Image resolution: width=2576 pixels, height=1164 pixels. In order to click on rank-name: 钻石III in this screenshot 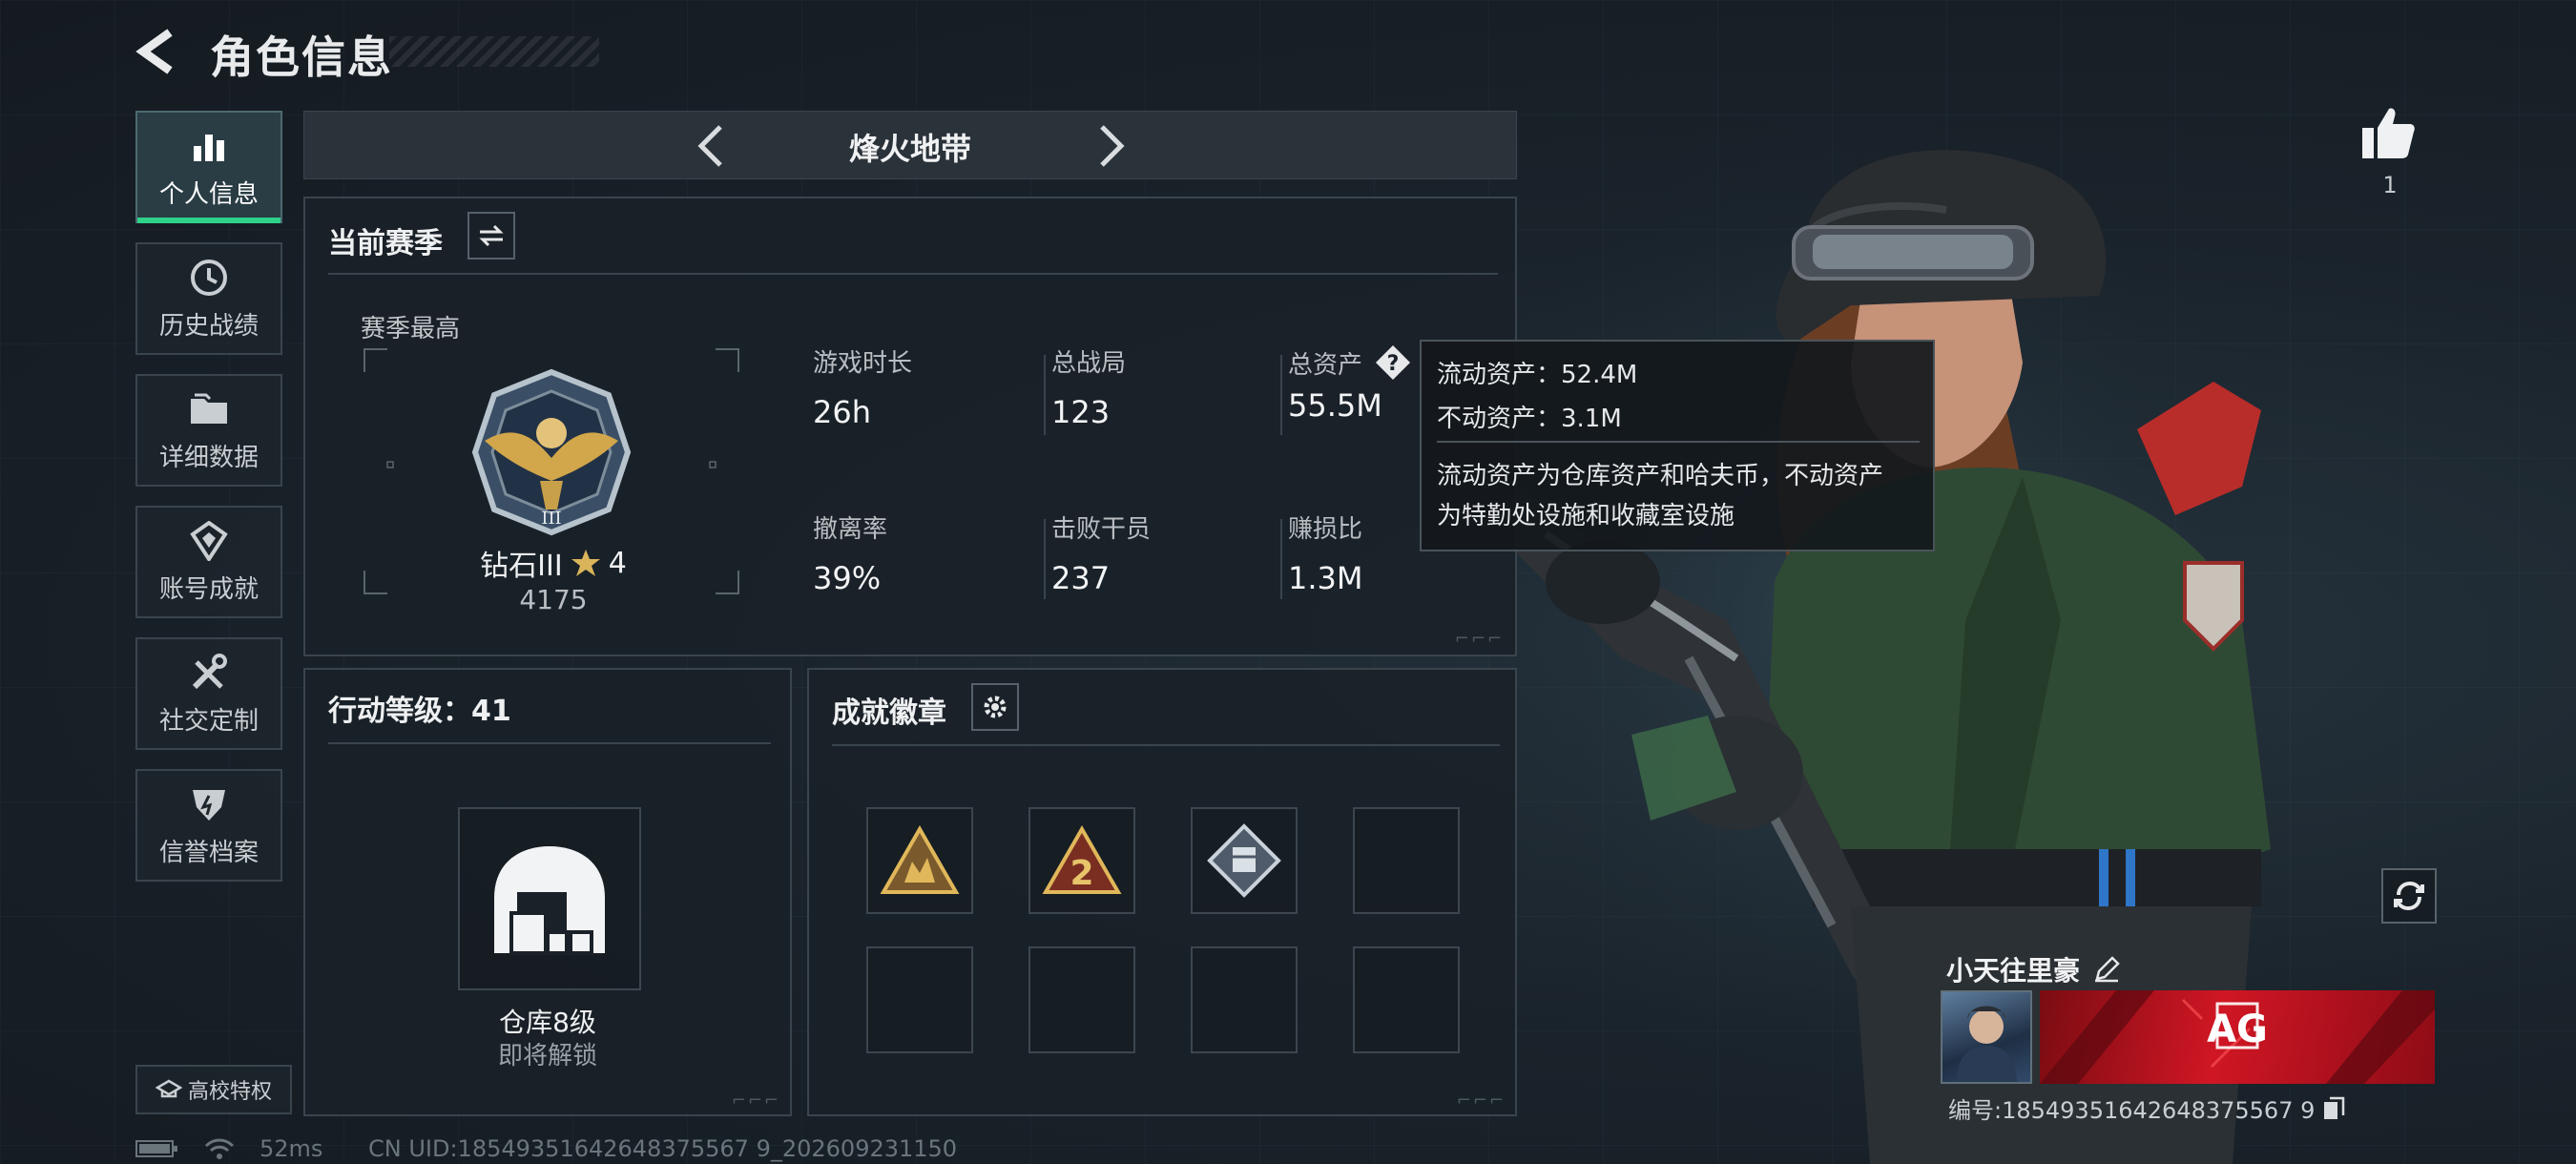, I will do `click(521, 566)`.